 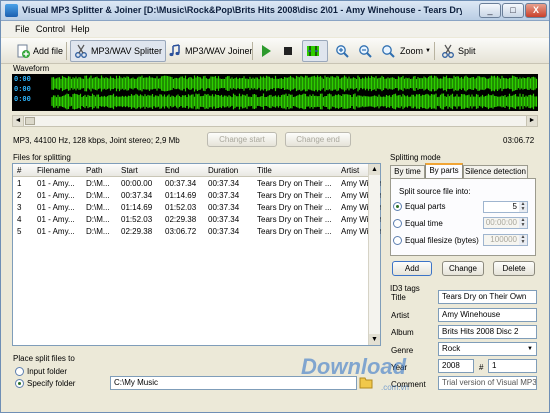 What do you see at coordinates (19, 170) in the screenshot?
I see `column-number: #` at bounding box center [19, 170].